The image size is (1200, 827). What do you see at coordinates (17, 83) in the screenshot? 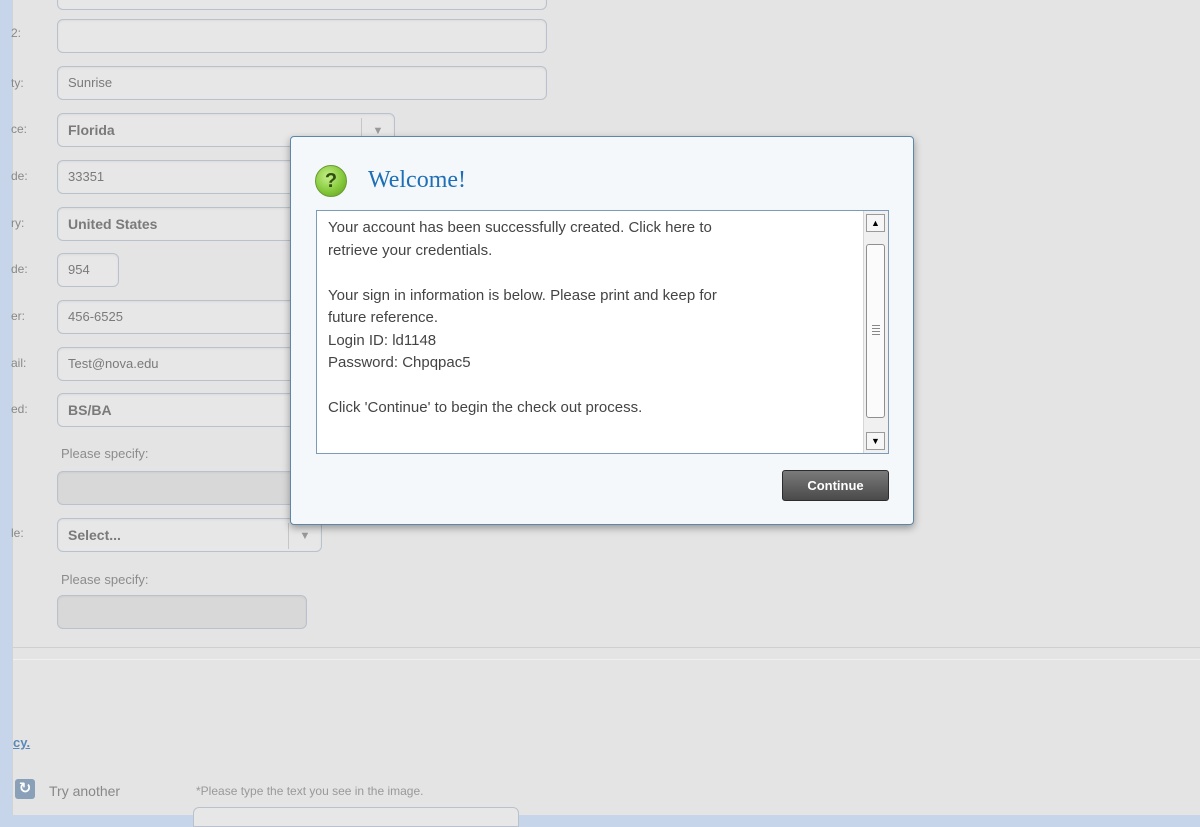
I see `city-label: ty:` at bounding box center [17, 83].